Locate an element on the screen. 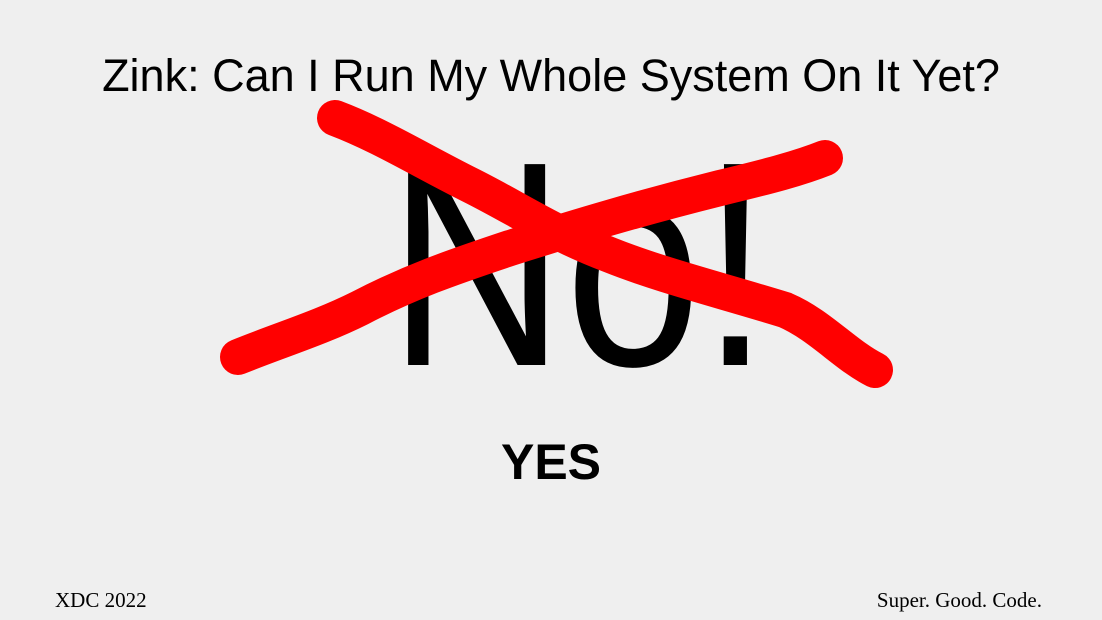 This screenshot has height=620, width=1102. footer-event: XDC 2022 is located at coordinates (101, 600).